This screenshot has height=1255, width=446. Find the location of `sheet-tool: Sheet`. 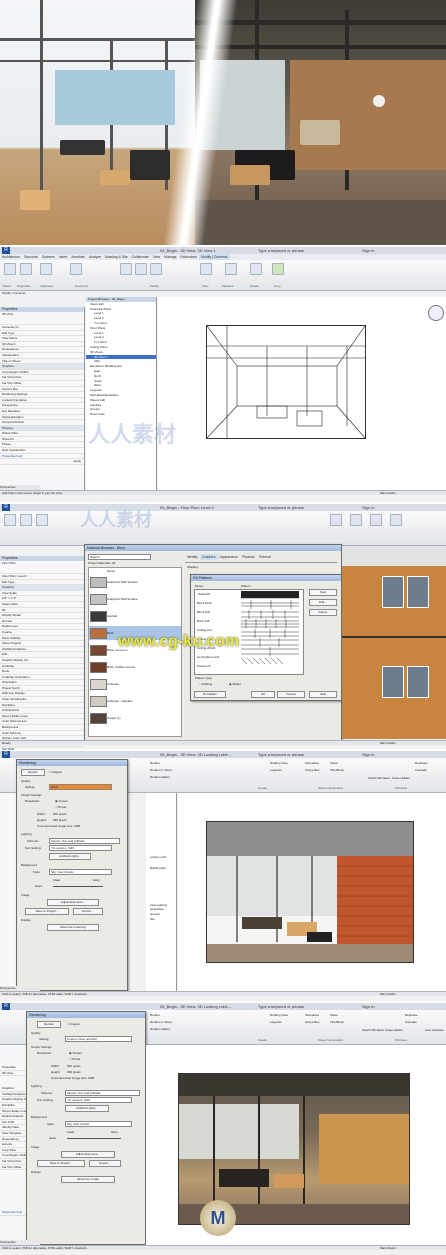

sheet-tool: Sheet is located at coordinates (334, 763).